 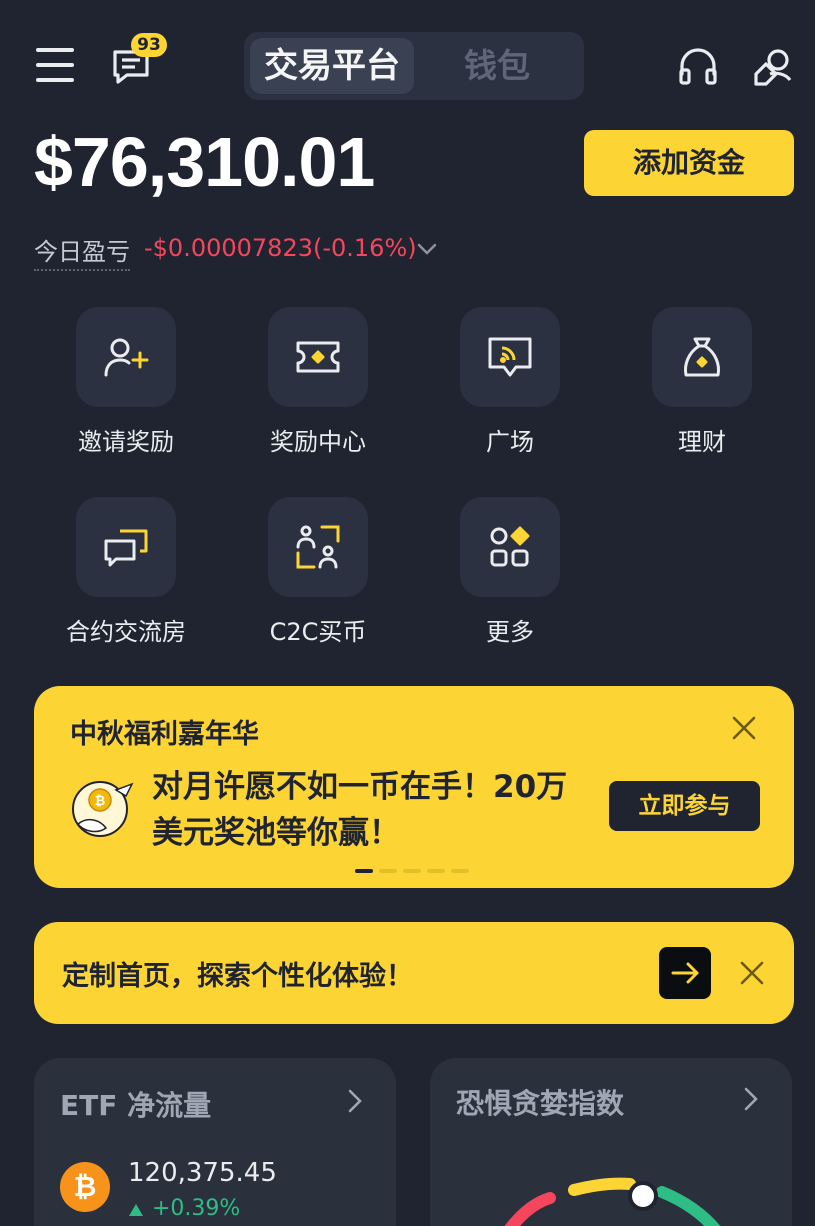 What do you see at coordinates (510, 442) in the screenshot?
I see `quick-action-label: 广场` at bounding box center [510, 442].